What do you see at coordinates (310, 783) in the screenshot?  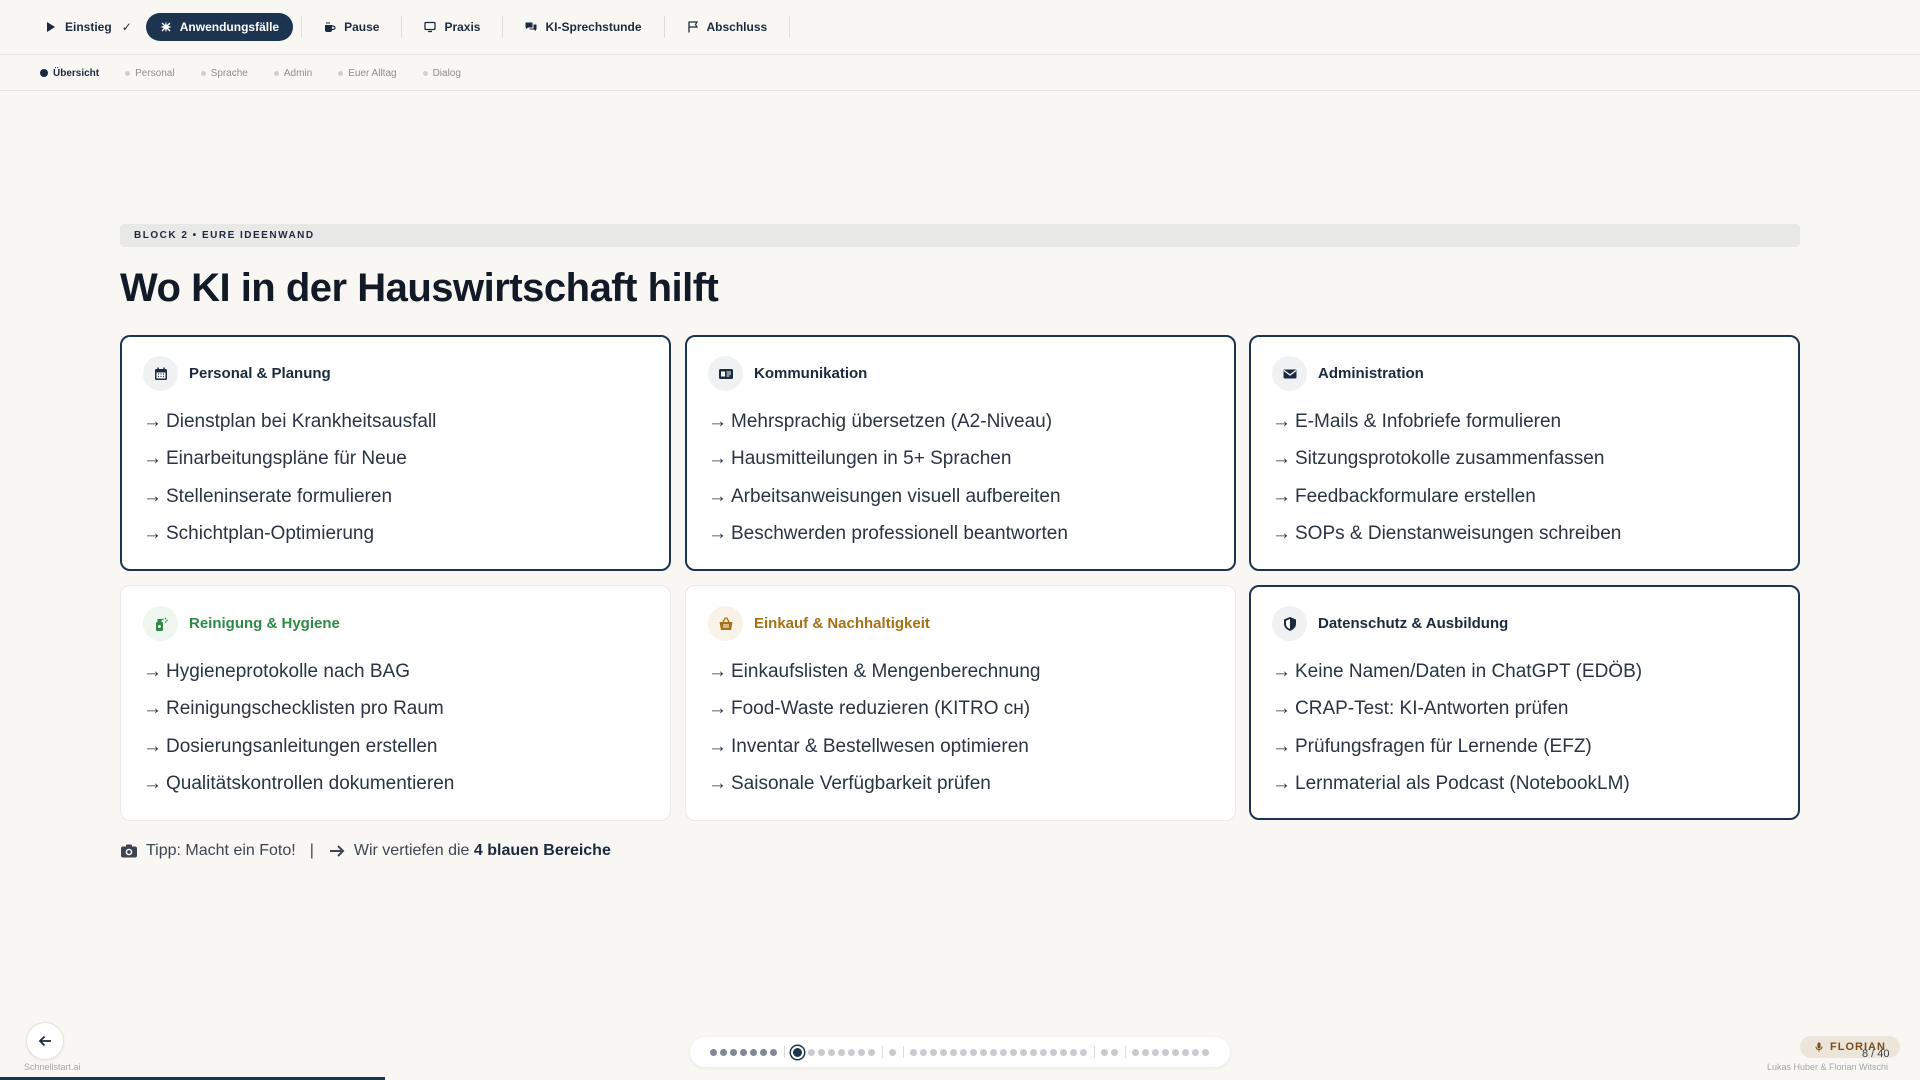 I see `list-item-text: Qualitätskontrollen dokumentieren` at bounding box center [310, 783].